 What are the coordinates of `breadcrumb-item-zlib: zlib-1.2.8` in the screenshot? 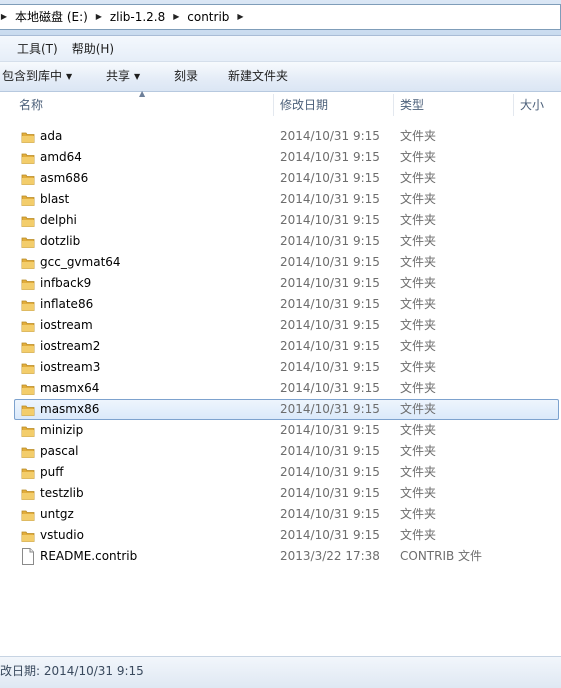 It's located at (137, 17).